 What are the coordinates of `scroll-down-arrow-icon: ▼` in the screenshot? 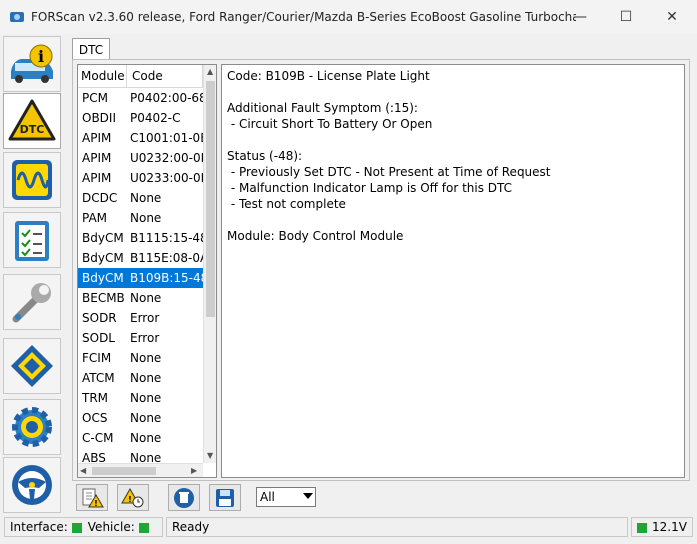 It's located at (210, 455).